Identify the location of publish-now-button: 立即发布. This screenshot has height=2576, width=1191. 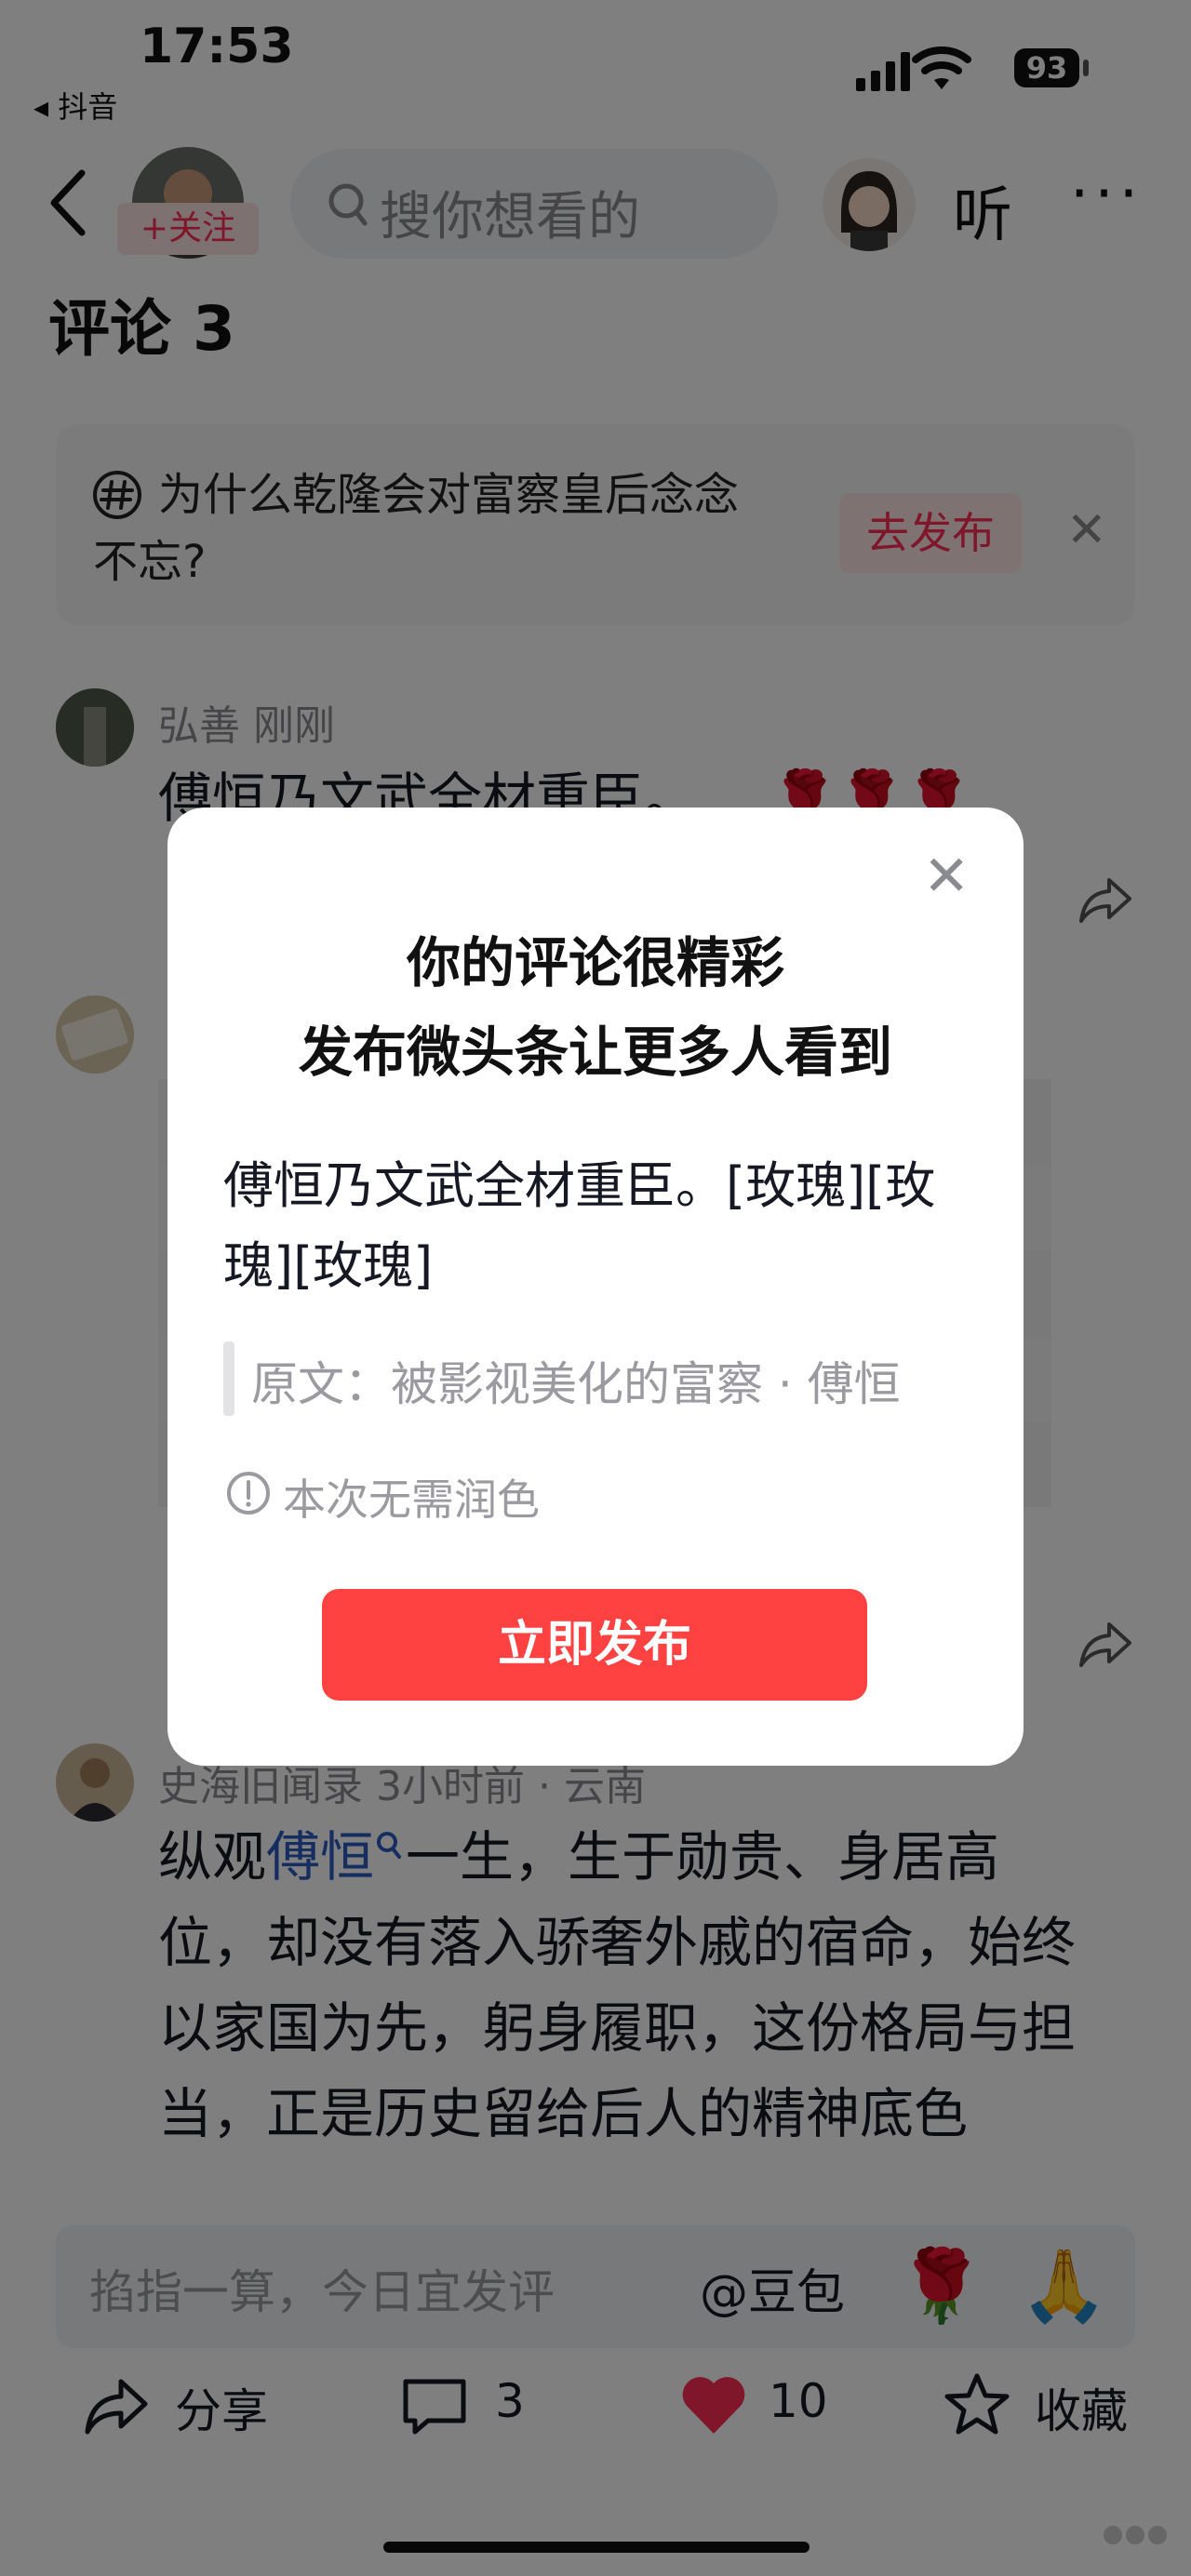
(594, 1645).